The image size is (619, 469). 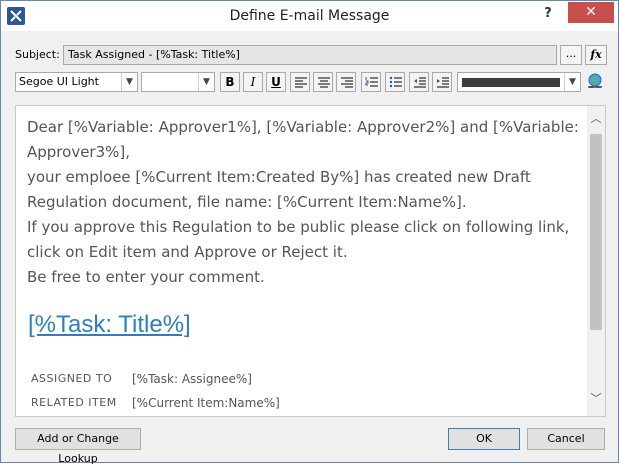 I want to click on help-button: ?, so click(x=548, y=15).